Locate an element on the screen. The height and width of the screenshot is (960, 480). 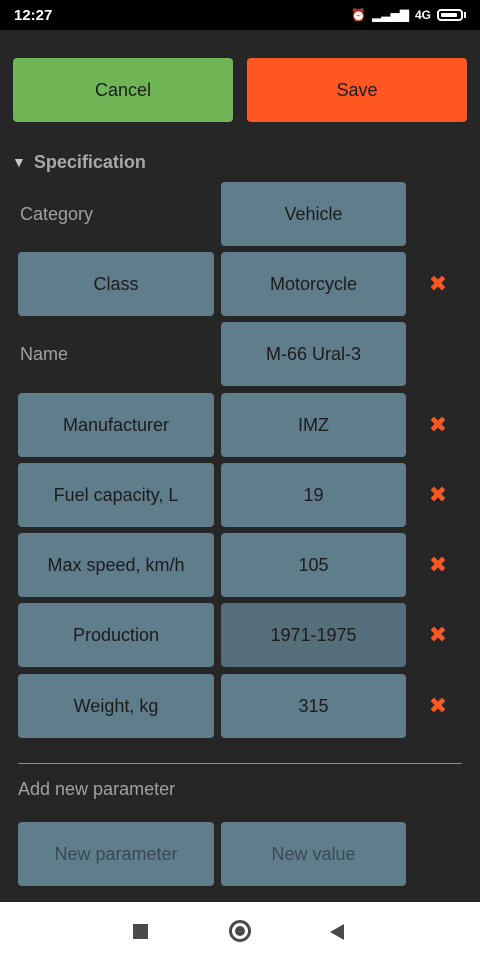
new-parameter-input: New parameter is located at coordinates (116, 854).